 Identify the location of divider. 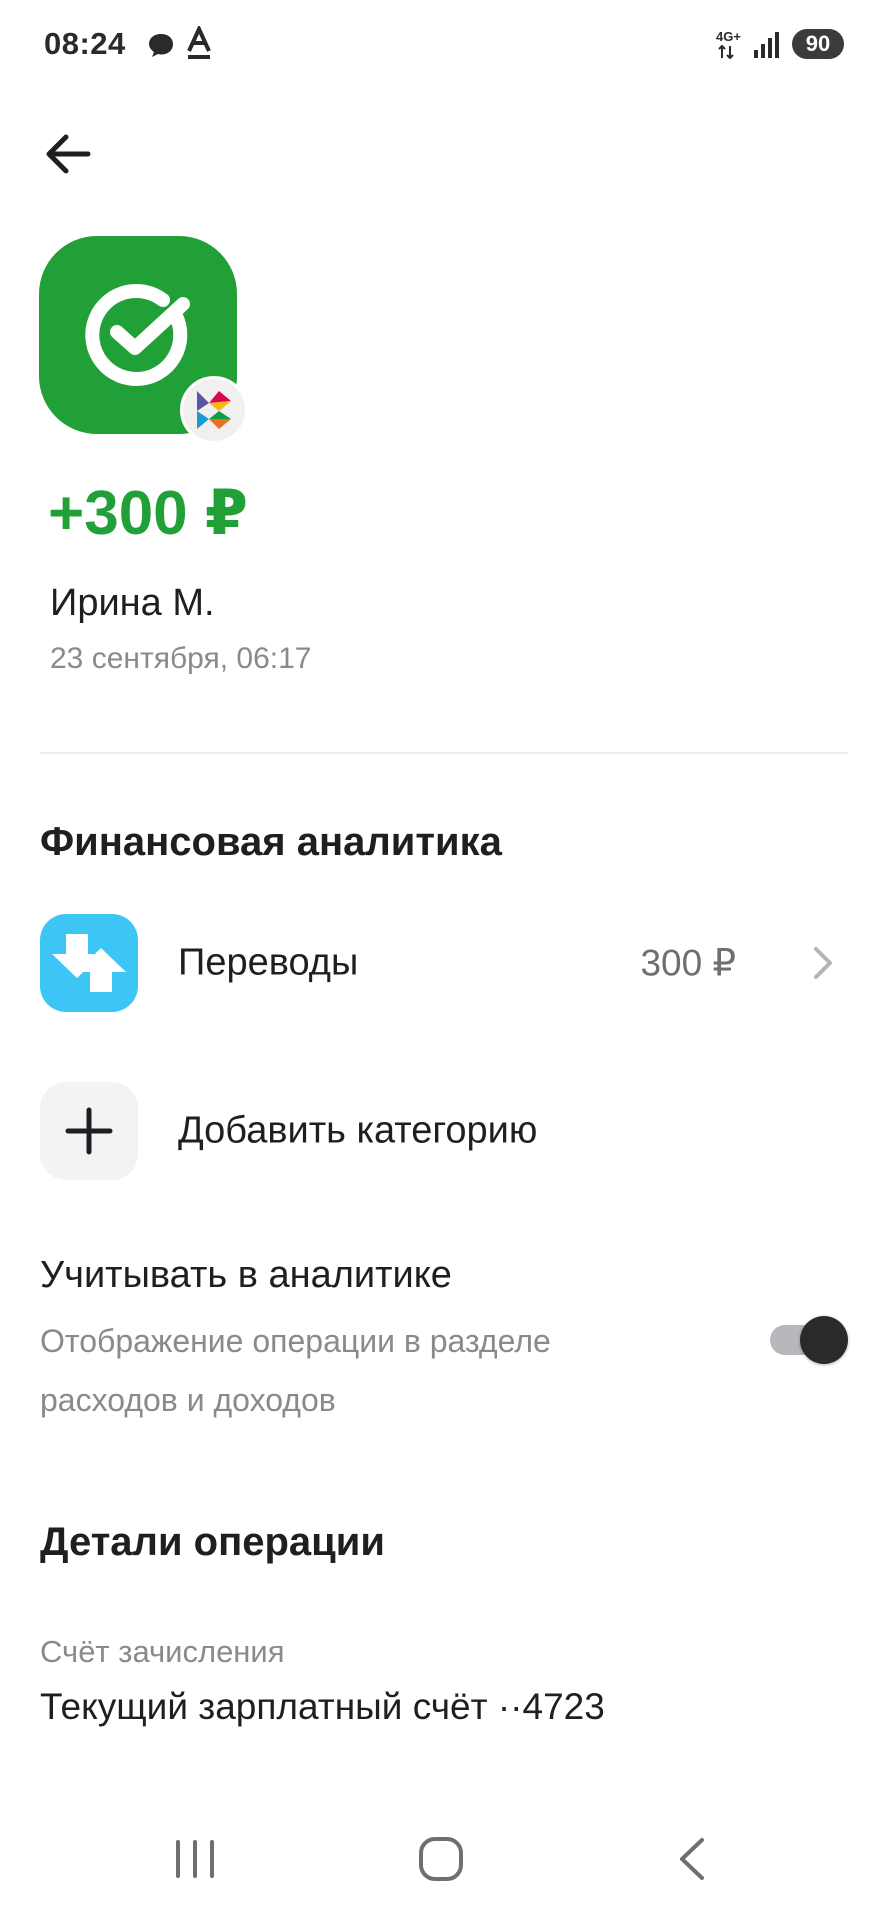
(444, 753).